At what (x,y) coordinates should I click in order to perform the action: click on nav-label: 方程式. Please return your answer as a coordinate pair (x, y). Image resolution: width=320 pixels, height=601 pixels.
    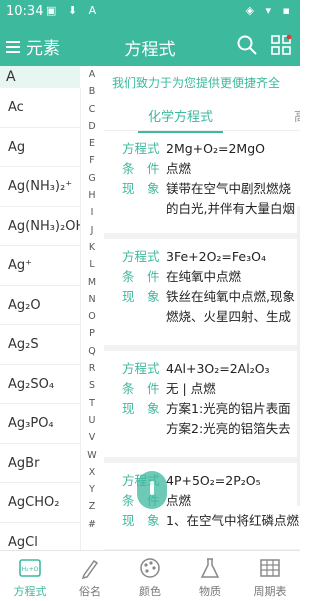
    Looking at the image, I should click on (30, 591).